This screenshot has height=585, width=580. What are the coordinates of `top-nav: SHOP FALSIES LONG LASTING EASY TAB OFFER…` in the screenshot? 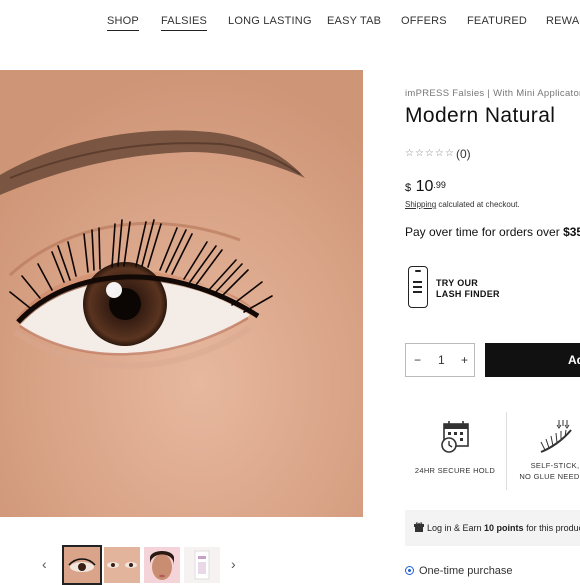 It's located at (290, 20).